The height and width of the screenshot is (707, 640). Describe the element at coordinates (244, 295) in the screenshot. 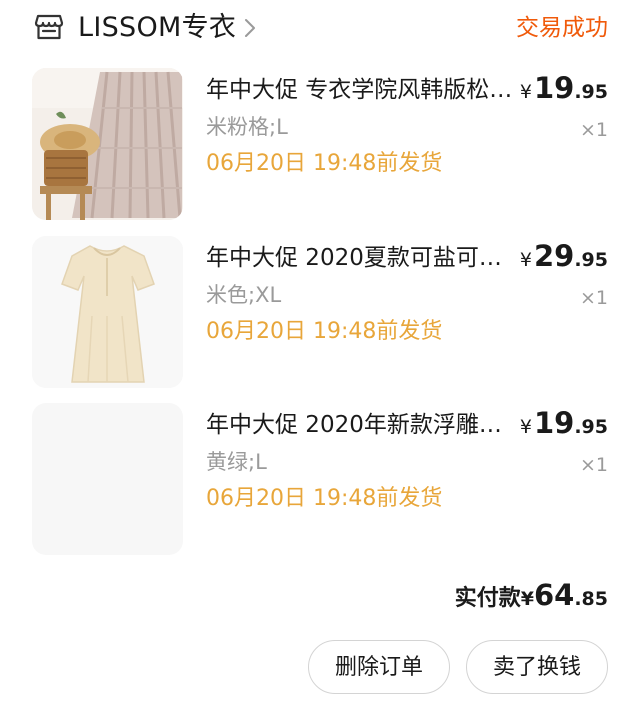

I see `product-sku: 米色;XL` at that location.